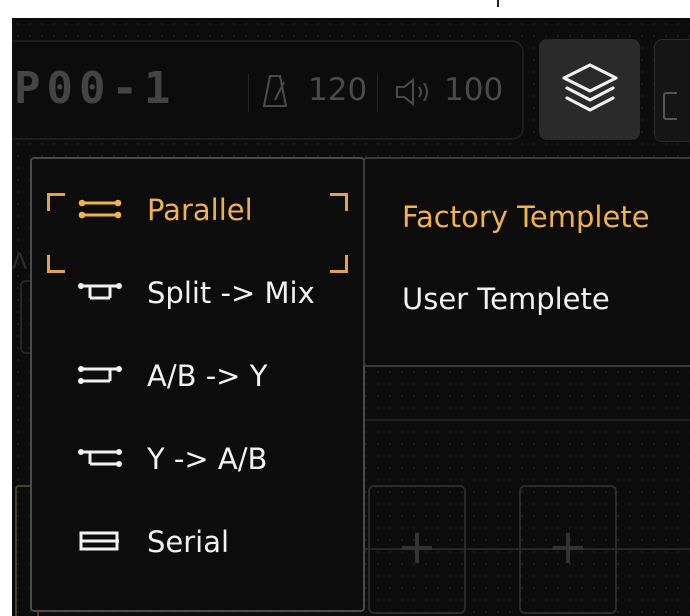 The width and height of the screenshot is (690, 616). I want to click on menu-item-label: A/B -> Y, so click(207, 376).